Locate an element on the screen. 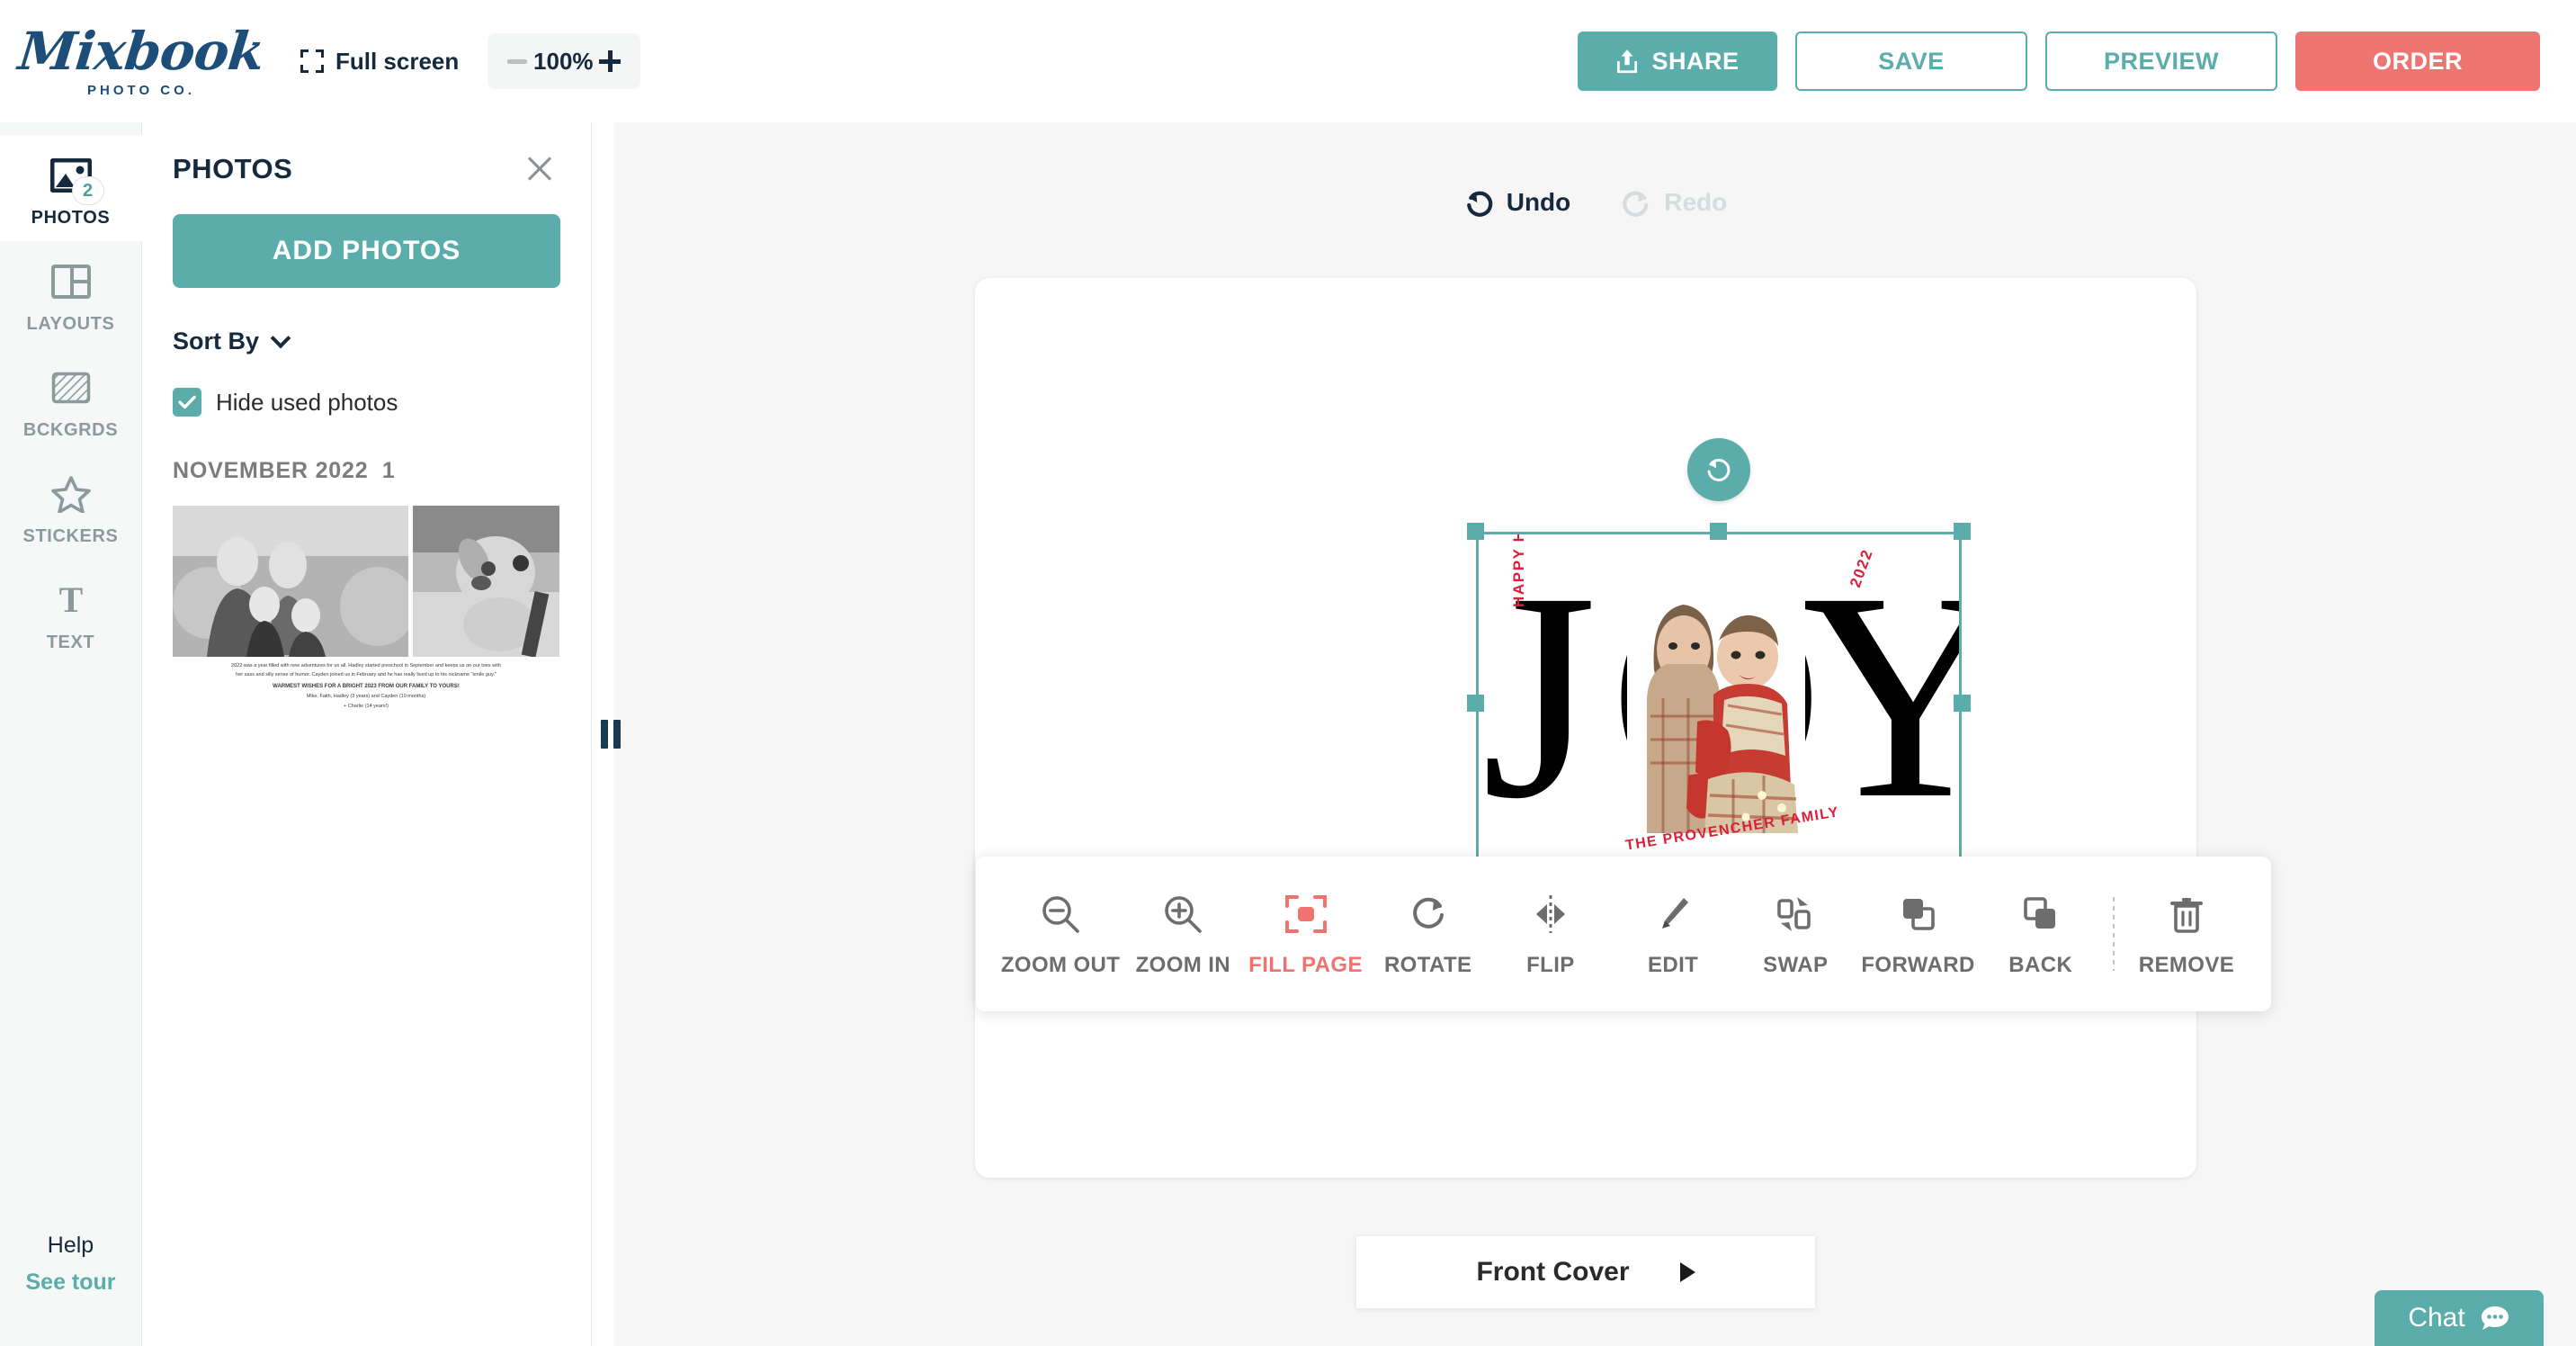 This screenshot has width=2576, height=1346. logo-wordmark: Mixbook is located at coordinates (141, 51).